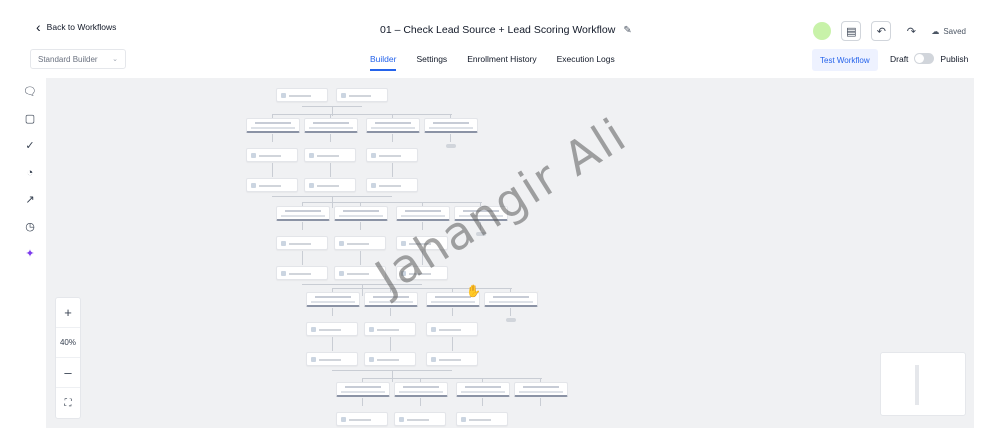 The width and height of the screenshot is (1000, 436). I want to click on zoom-controls: + 40% – ⛶, so click(68, 358).